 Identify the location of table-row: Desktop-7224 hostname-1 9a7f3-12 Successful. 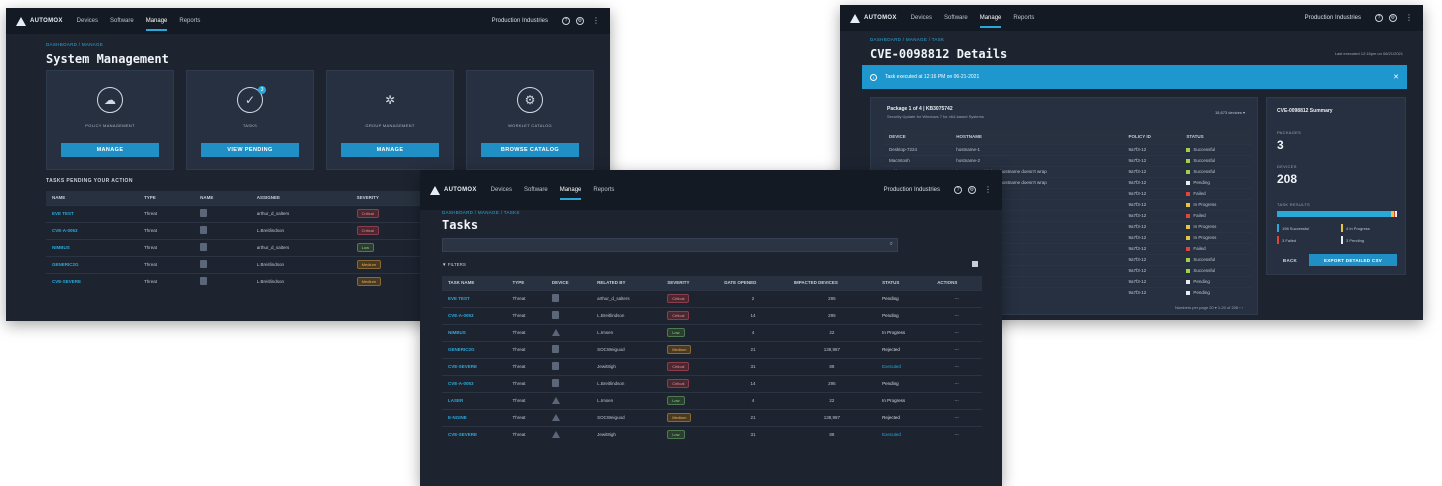
(1067, 149).